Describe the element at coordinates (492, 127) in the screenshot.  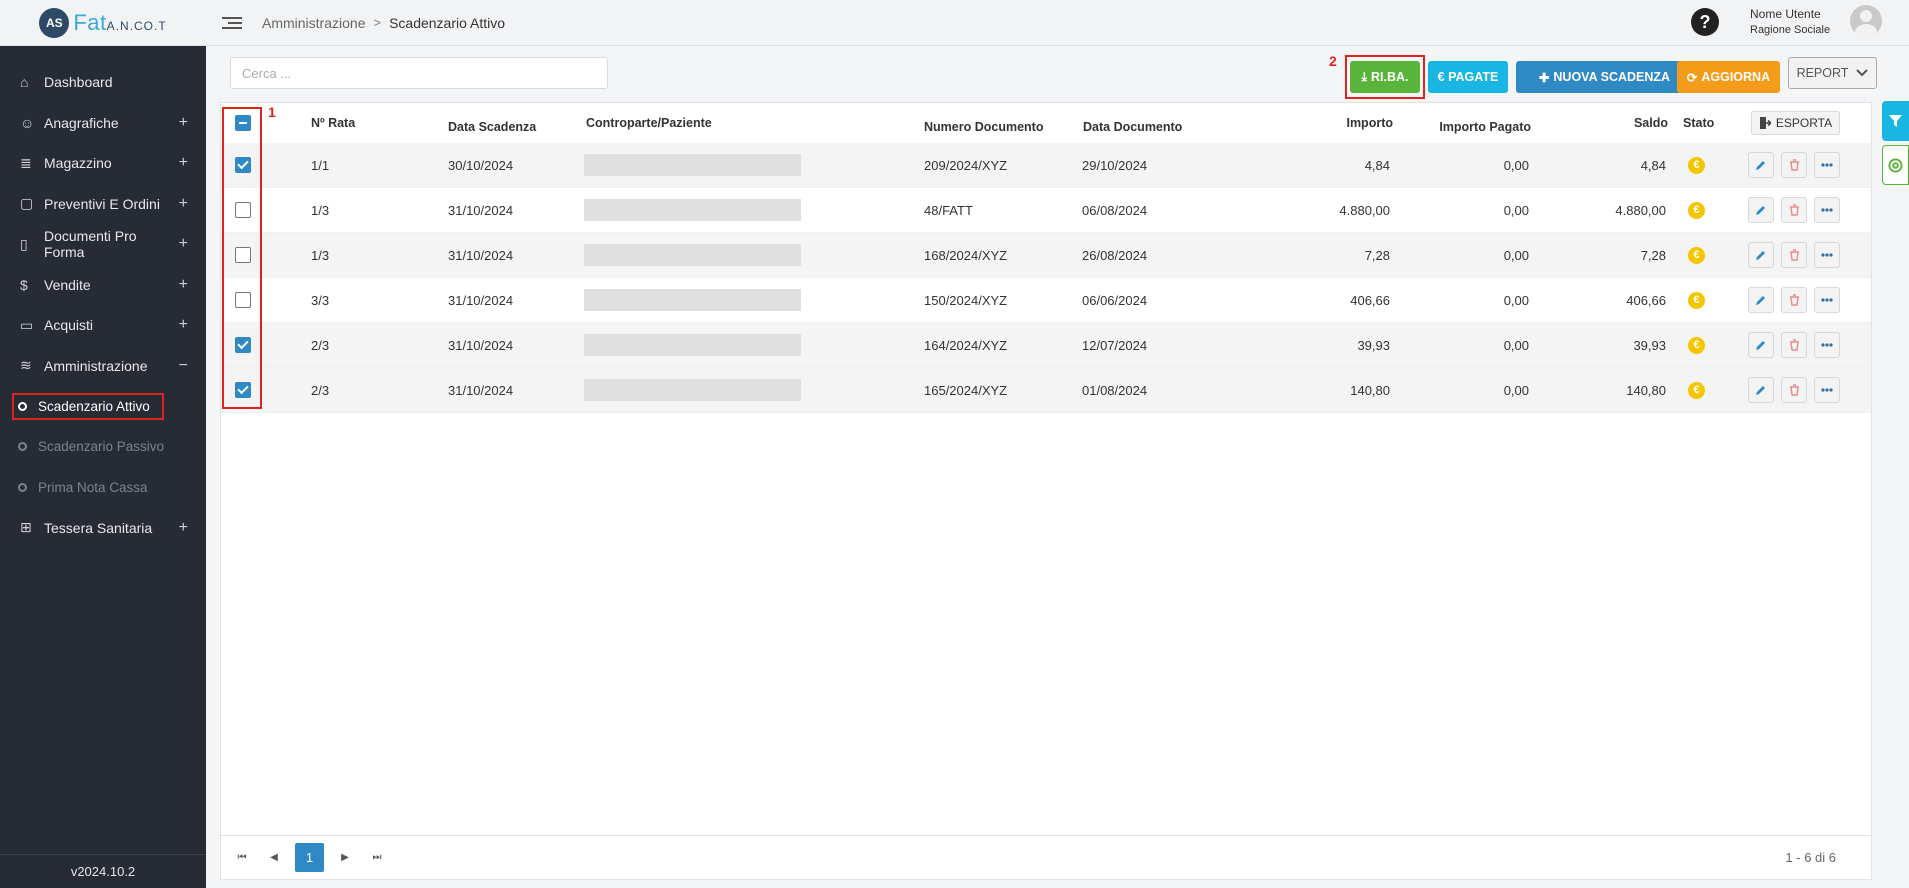
I see `header-data-scadenza: Data Scadenza` at that location.